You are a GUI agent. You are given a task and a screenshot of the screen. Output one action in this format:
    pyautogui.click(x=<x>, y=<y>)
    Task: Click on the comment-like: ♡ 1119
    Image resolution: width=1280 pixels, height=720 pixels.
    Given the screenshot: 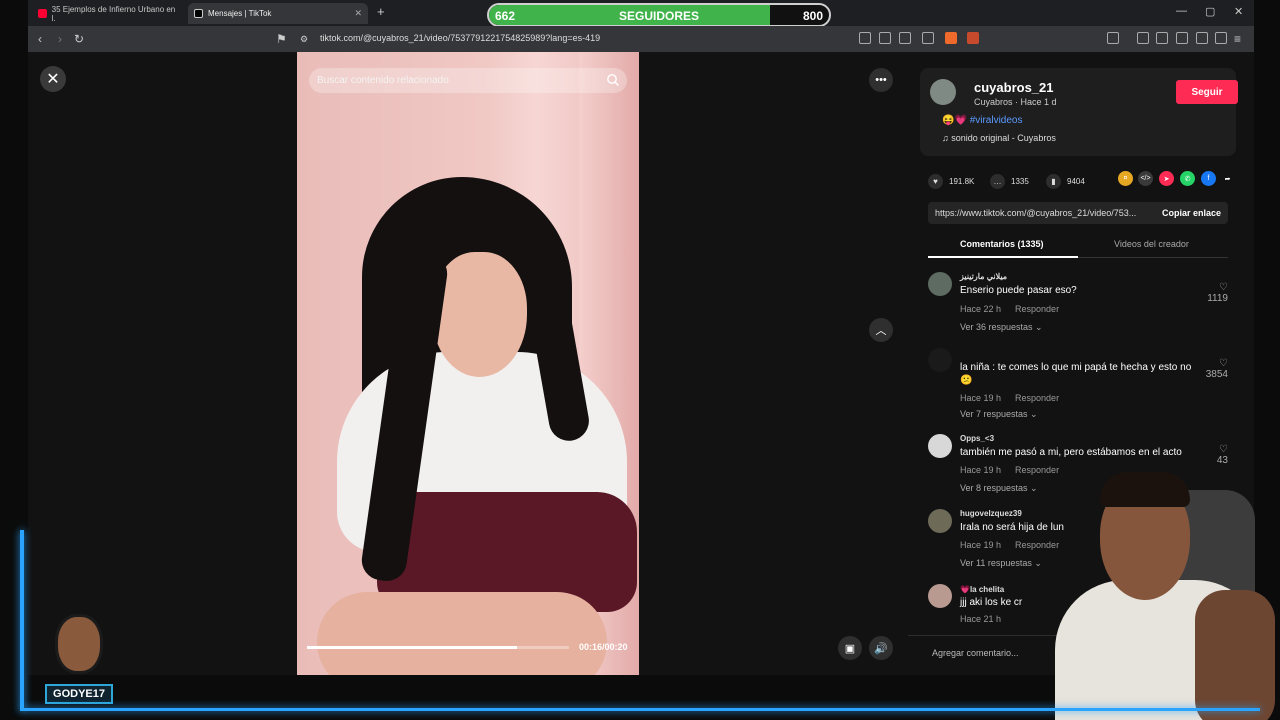 What is the action you would take?
    pyautogui.click(x=1208, y=293)
    